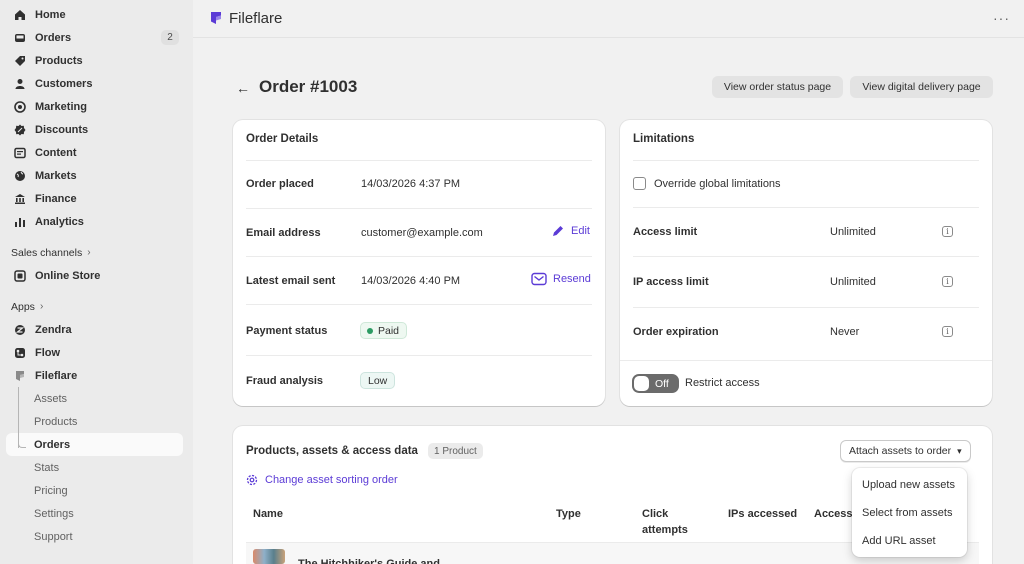 Image resolution: width=1024 pixels, height=564 pixels. What do you see at coordinates (68, 275) in the screenshot?
I see `nav-online-store-label: Online Store` at bounding box center [68, 275].